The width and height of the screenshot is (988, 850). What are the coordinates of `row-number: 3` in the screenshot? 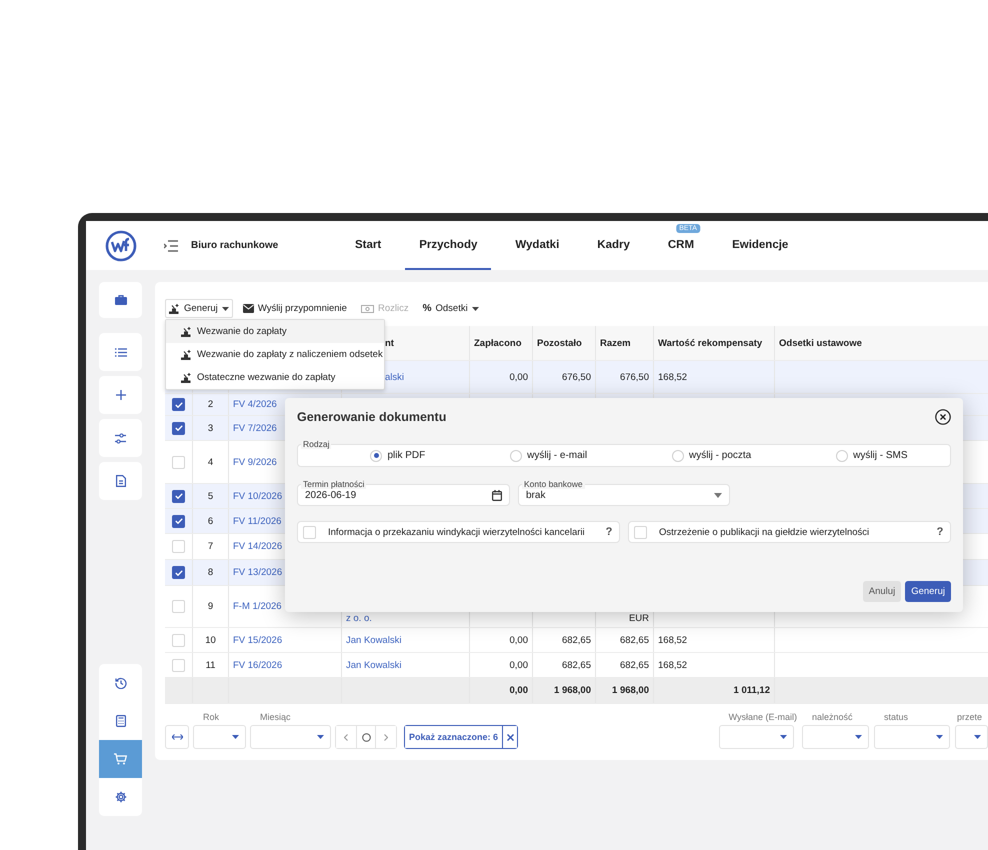 It's located at (211, 428).